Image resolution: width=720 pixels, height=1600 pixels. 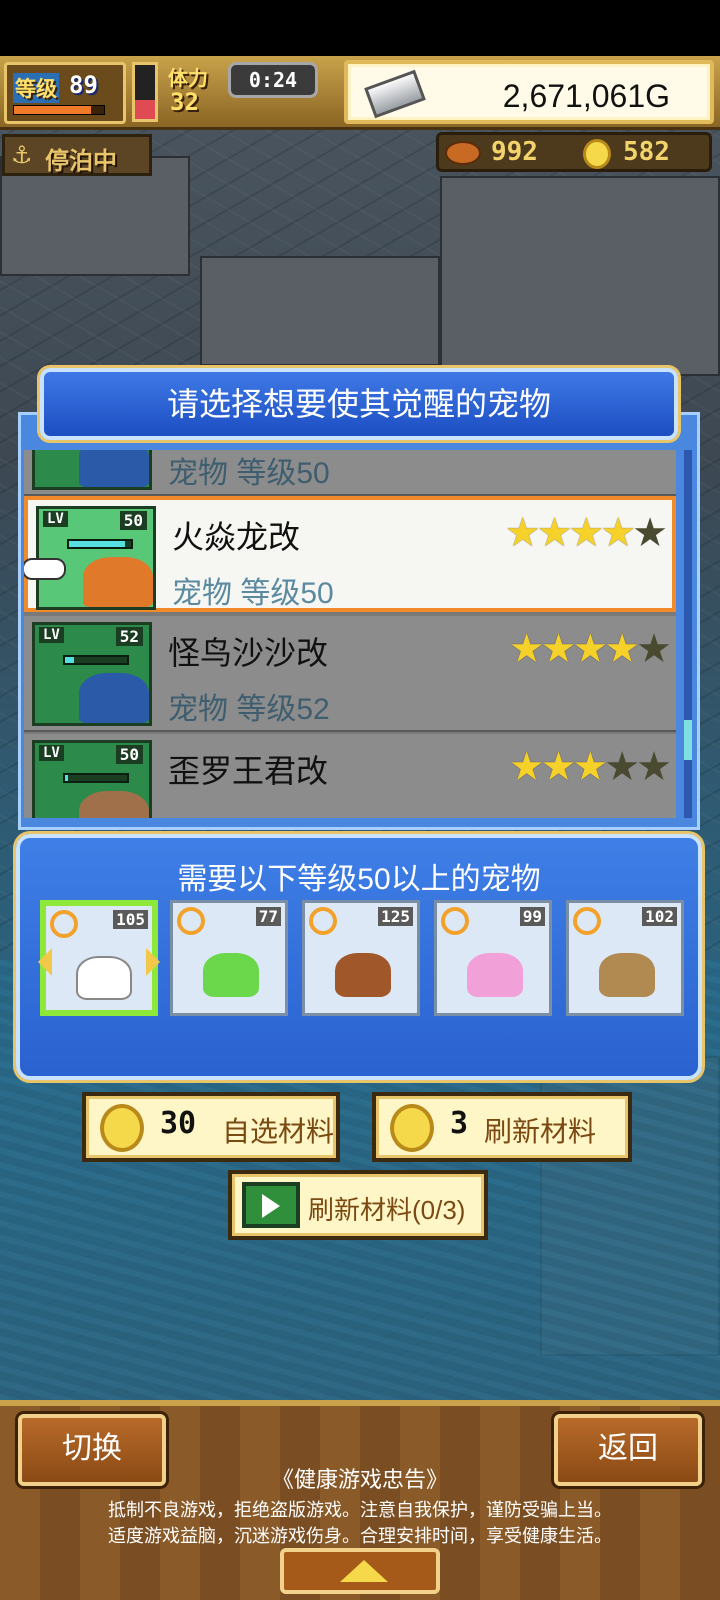 I want to click on refresh-label: 刷新材料, so click(x=540, y=1131).